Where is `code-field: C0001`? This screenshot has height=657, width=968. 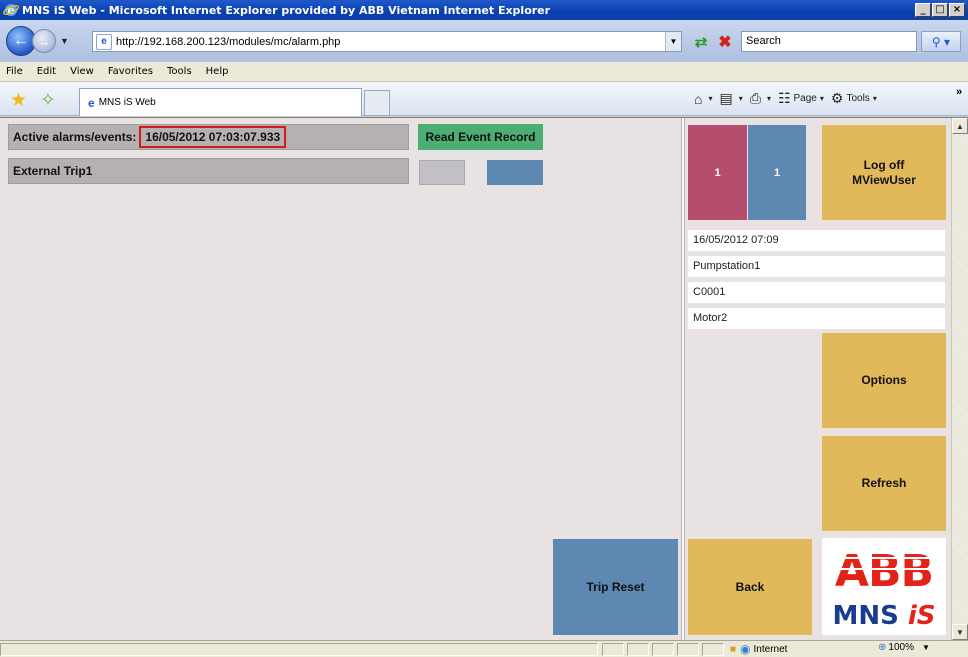
code-field: C0001 is located at coordinates (816, 292).